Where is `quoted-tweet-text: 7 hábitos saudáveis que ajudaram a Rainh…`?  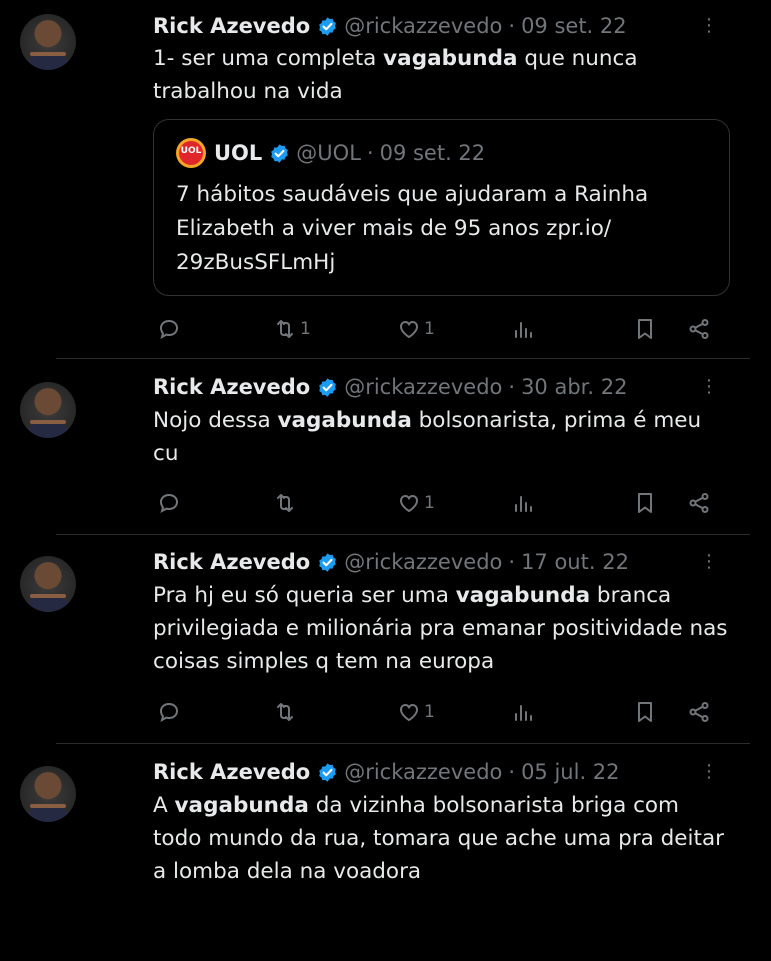 quoted-tweet-text: 7 hábitos saudáveis que ajudaram a Rainh… is located at coordinates (412, 228).